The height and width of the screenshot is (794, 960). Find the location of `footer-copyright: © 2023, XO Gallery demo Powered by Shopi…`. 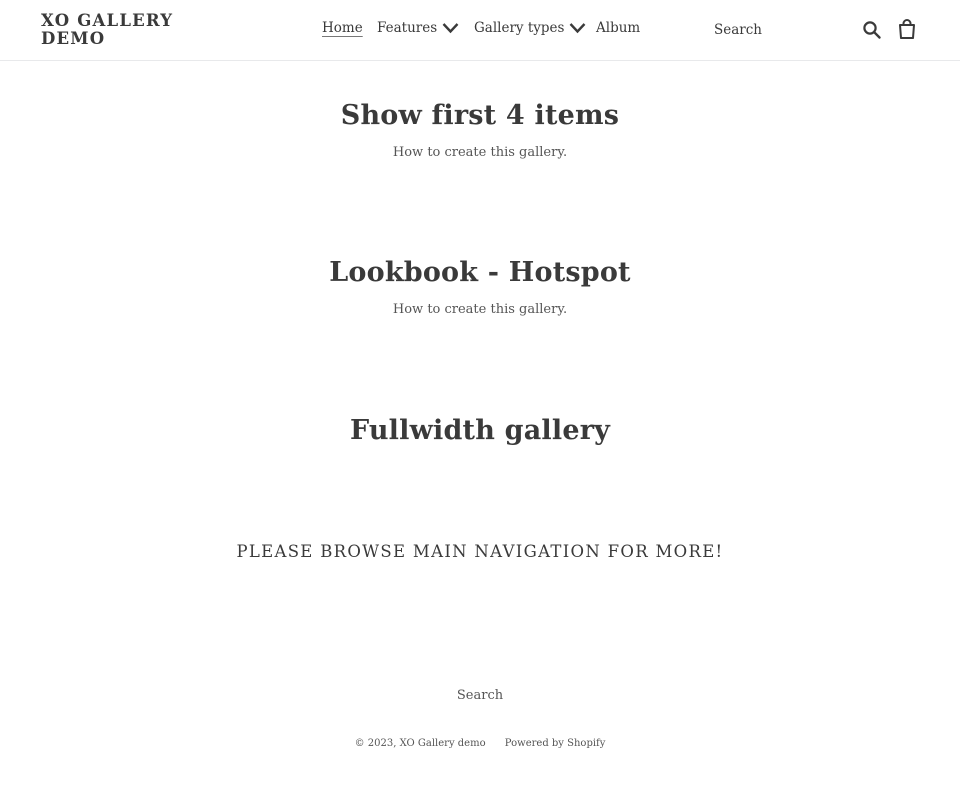

footer-copyright: © 2023, XO Gallery demo Powered by Shopi… is located at coordinates (480, 743).